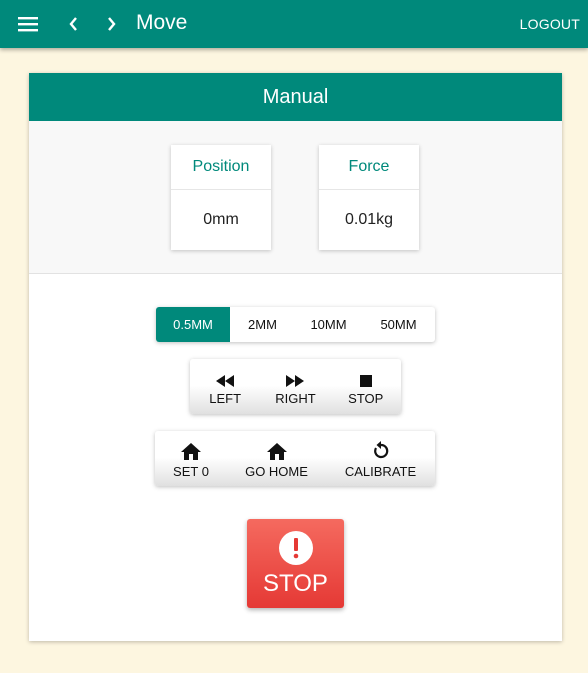 The height and width of the screenshot is (673, 588). I want to click on force-value: 0.01kg, so click(369, 219).